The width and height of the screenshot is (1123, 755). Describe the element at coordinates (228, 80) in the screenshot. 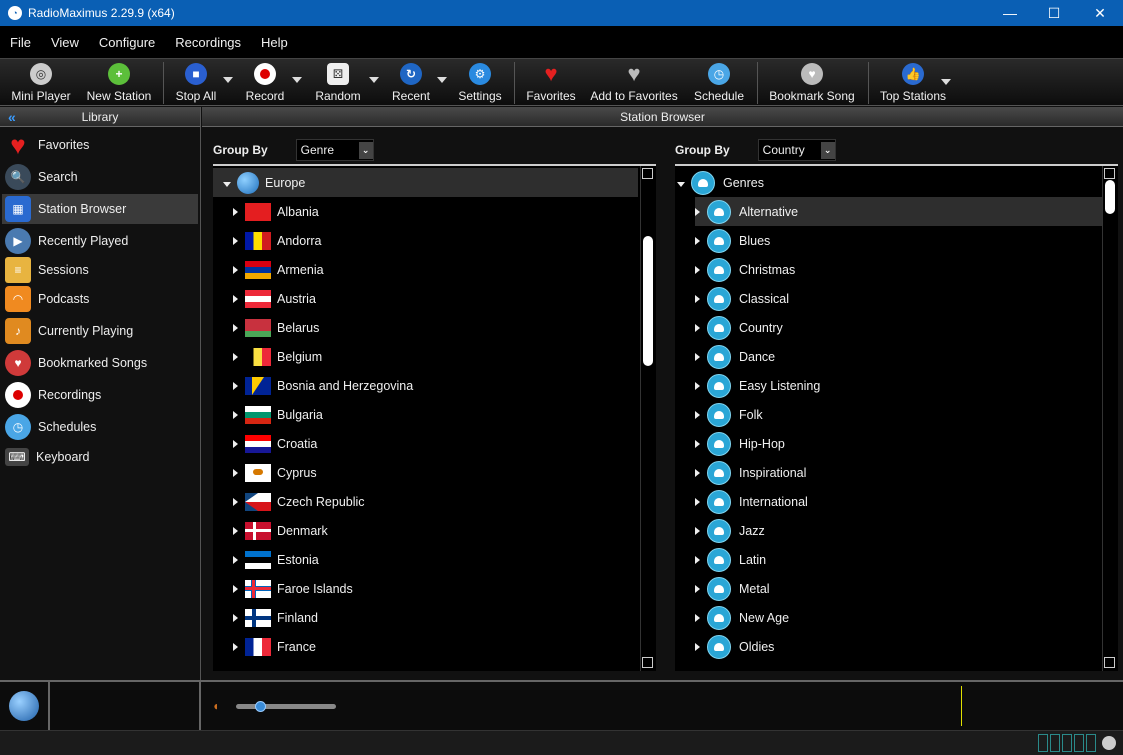

I see `stop-all-dropdown-arrow` at that location.